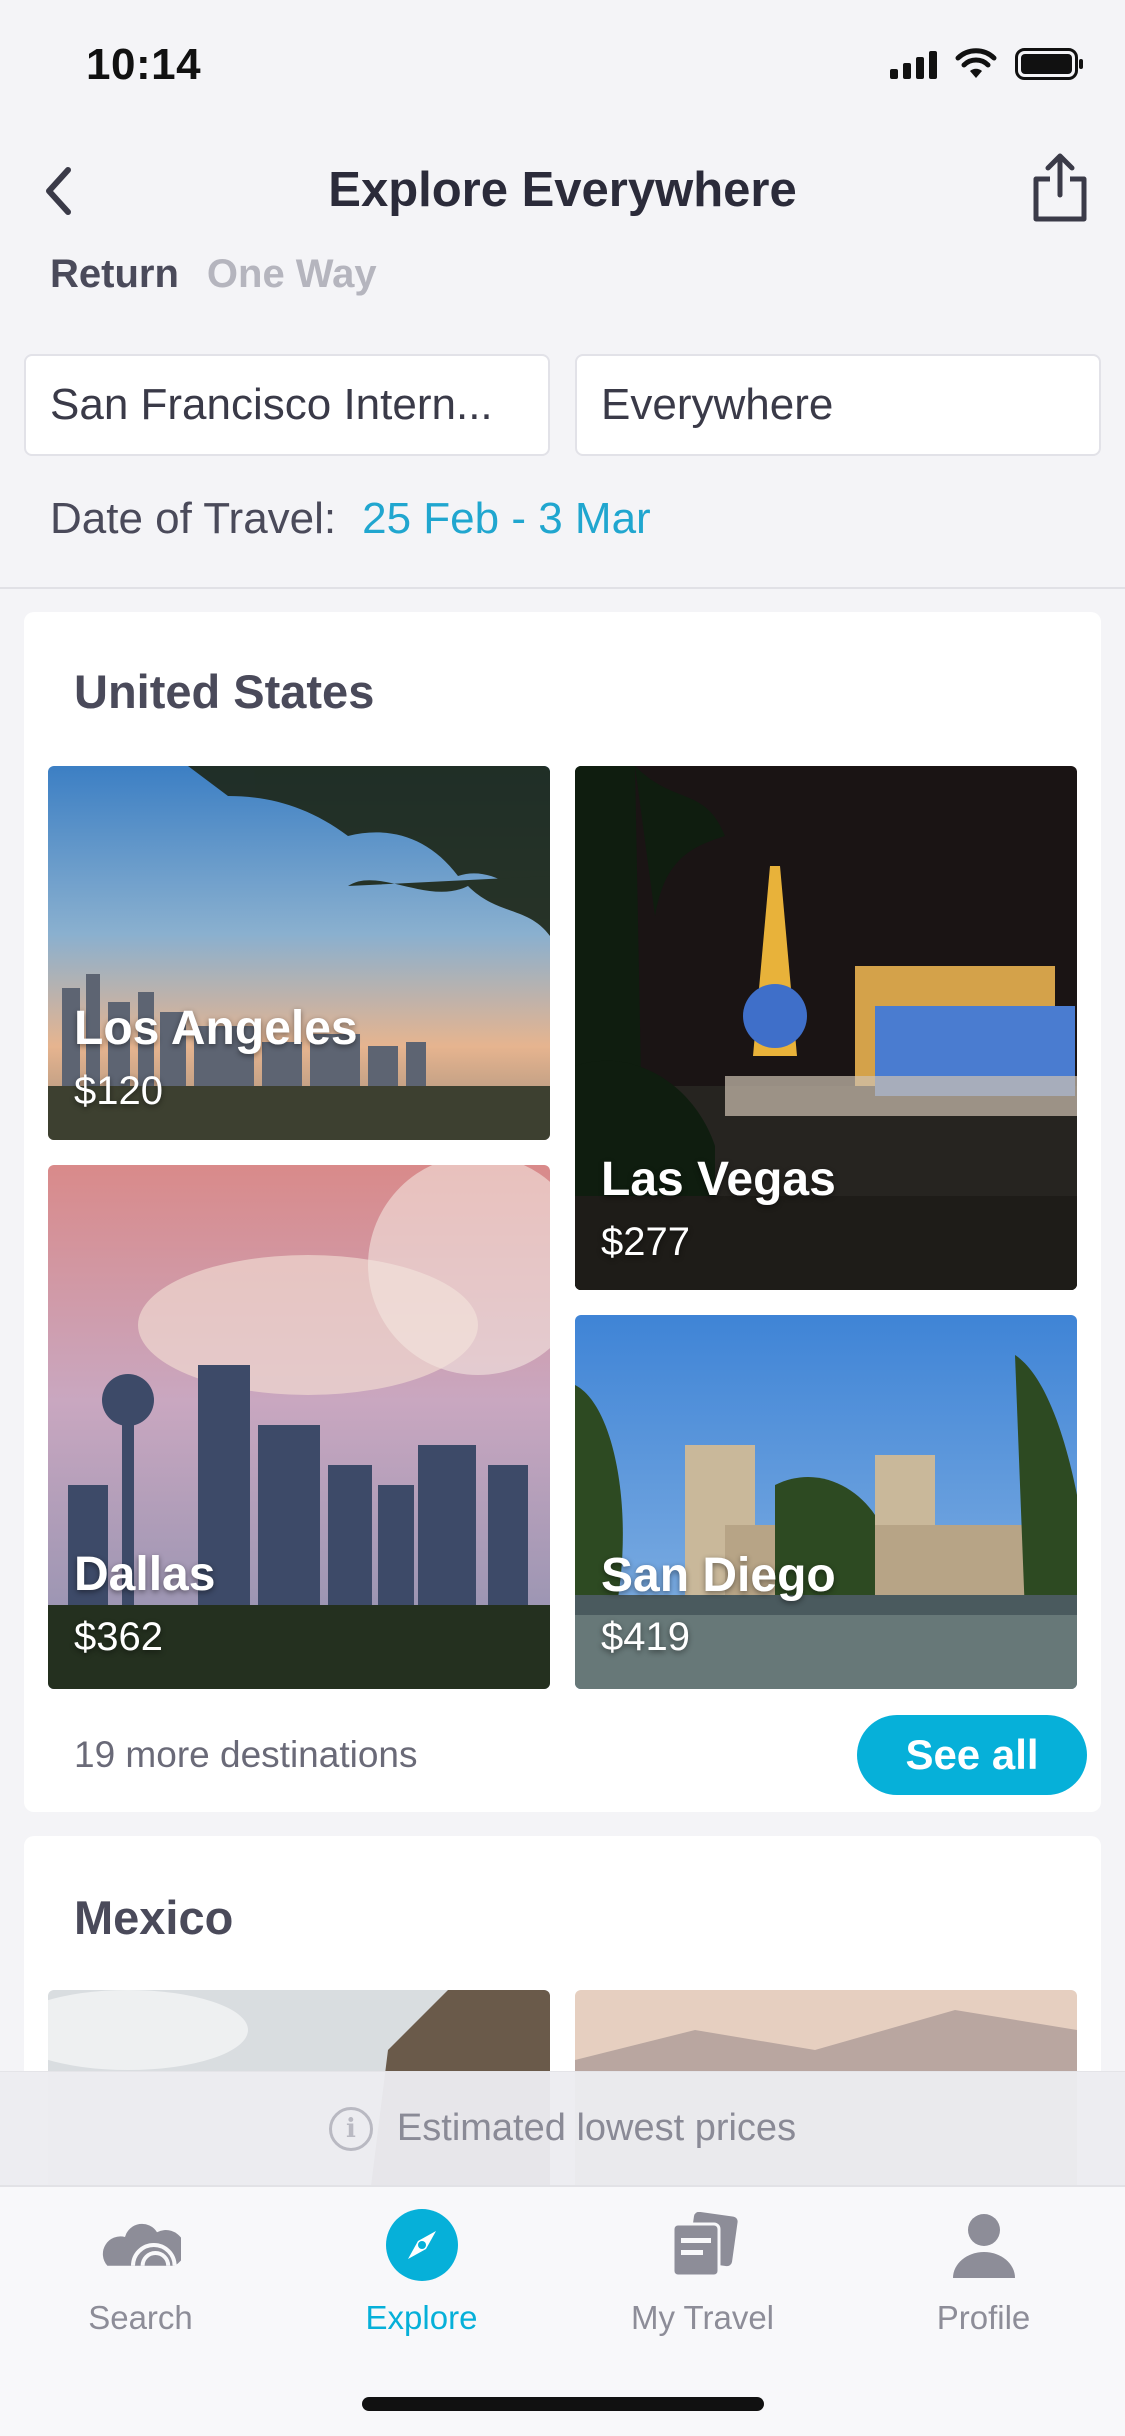 The height and width of the screenshot is (2436, 1125). I want to click on destination-price: $419, so click(645, 1637).